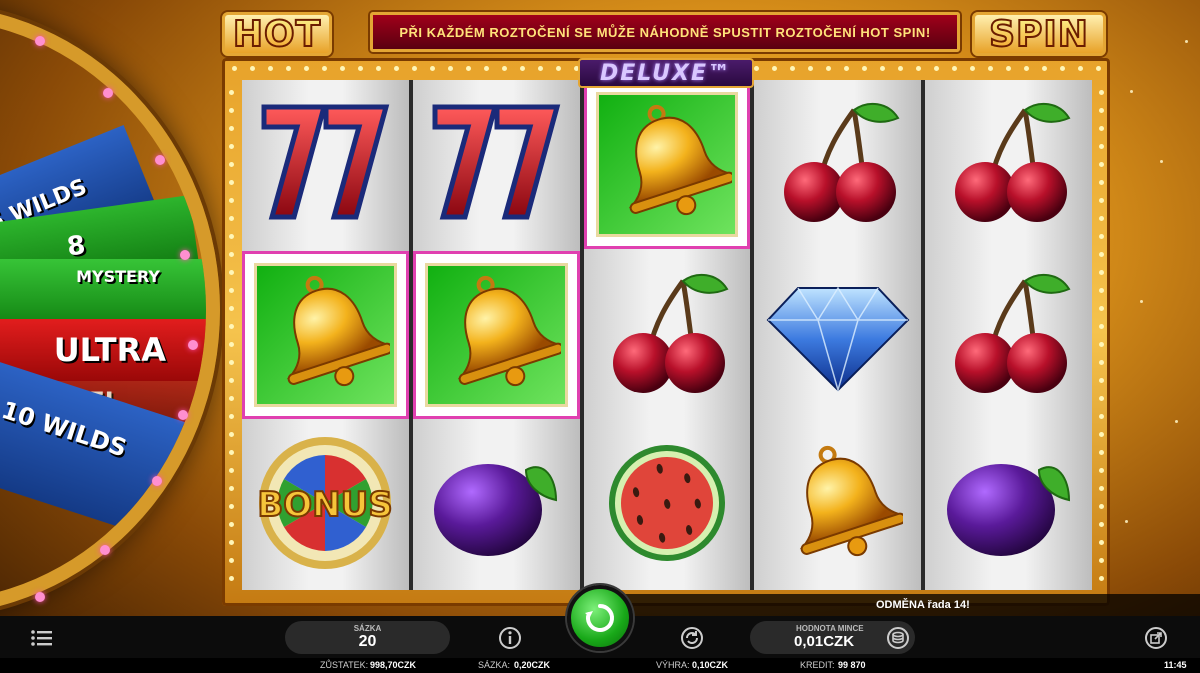 Image resolution: width=1200 pixels, height=673 pixels. I want to click on reward-strip: ODMĚNA řada 14!, so click(900, 605).